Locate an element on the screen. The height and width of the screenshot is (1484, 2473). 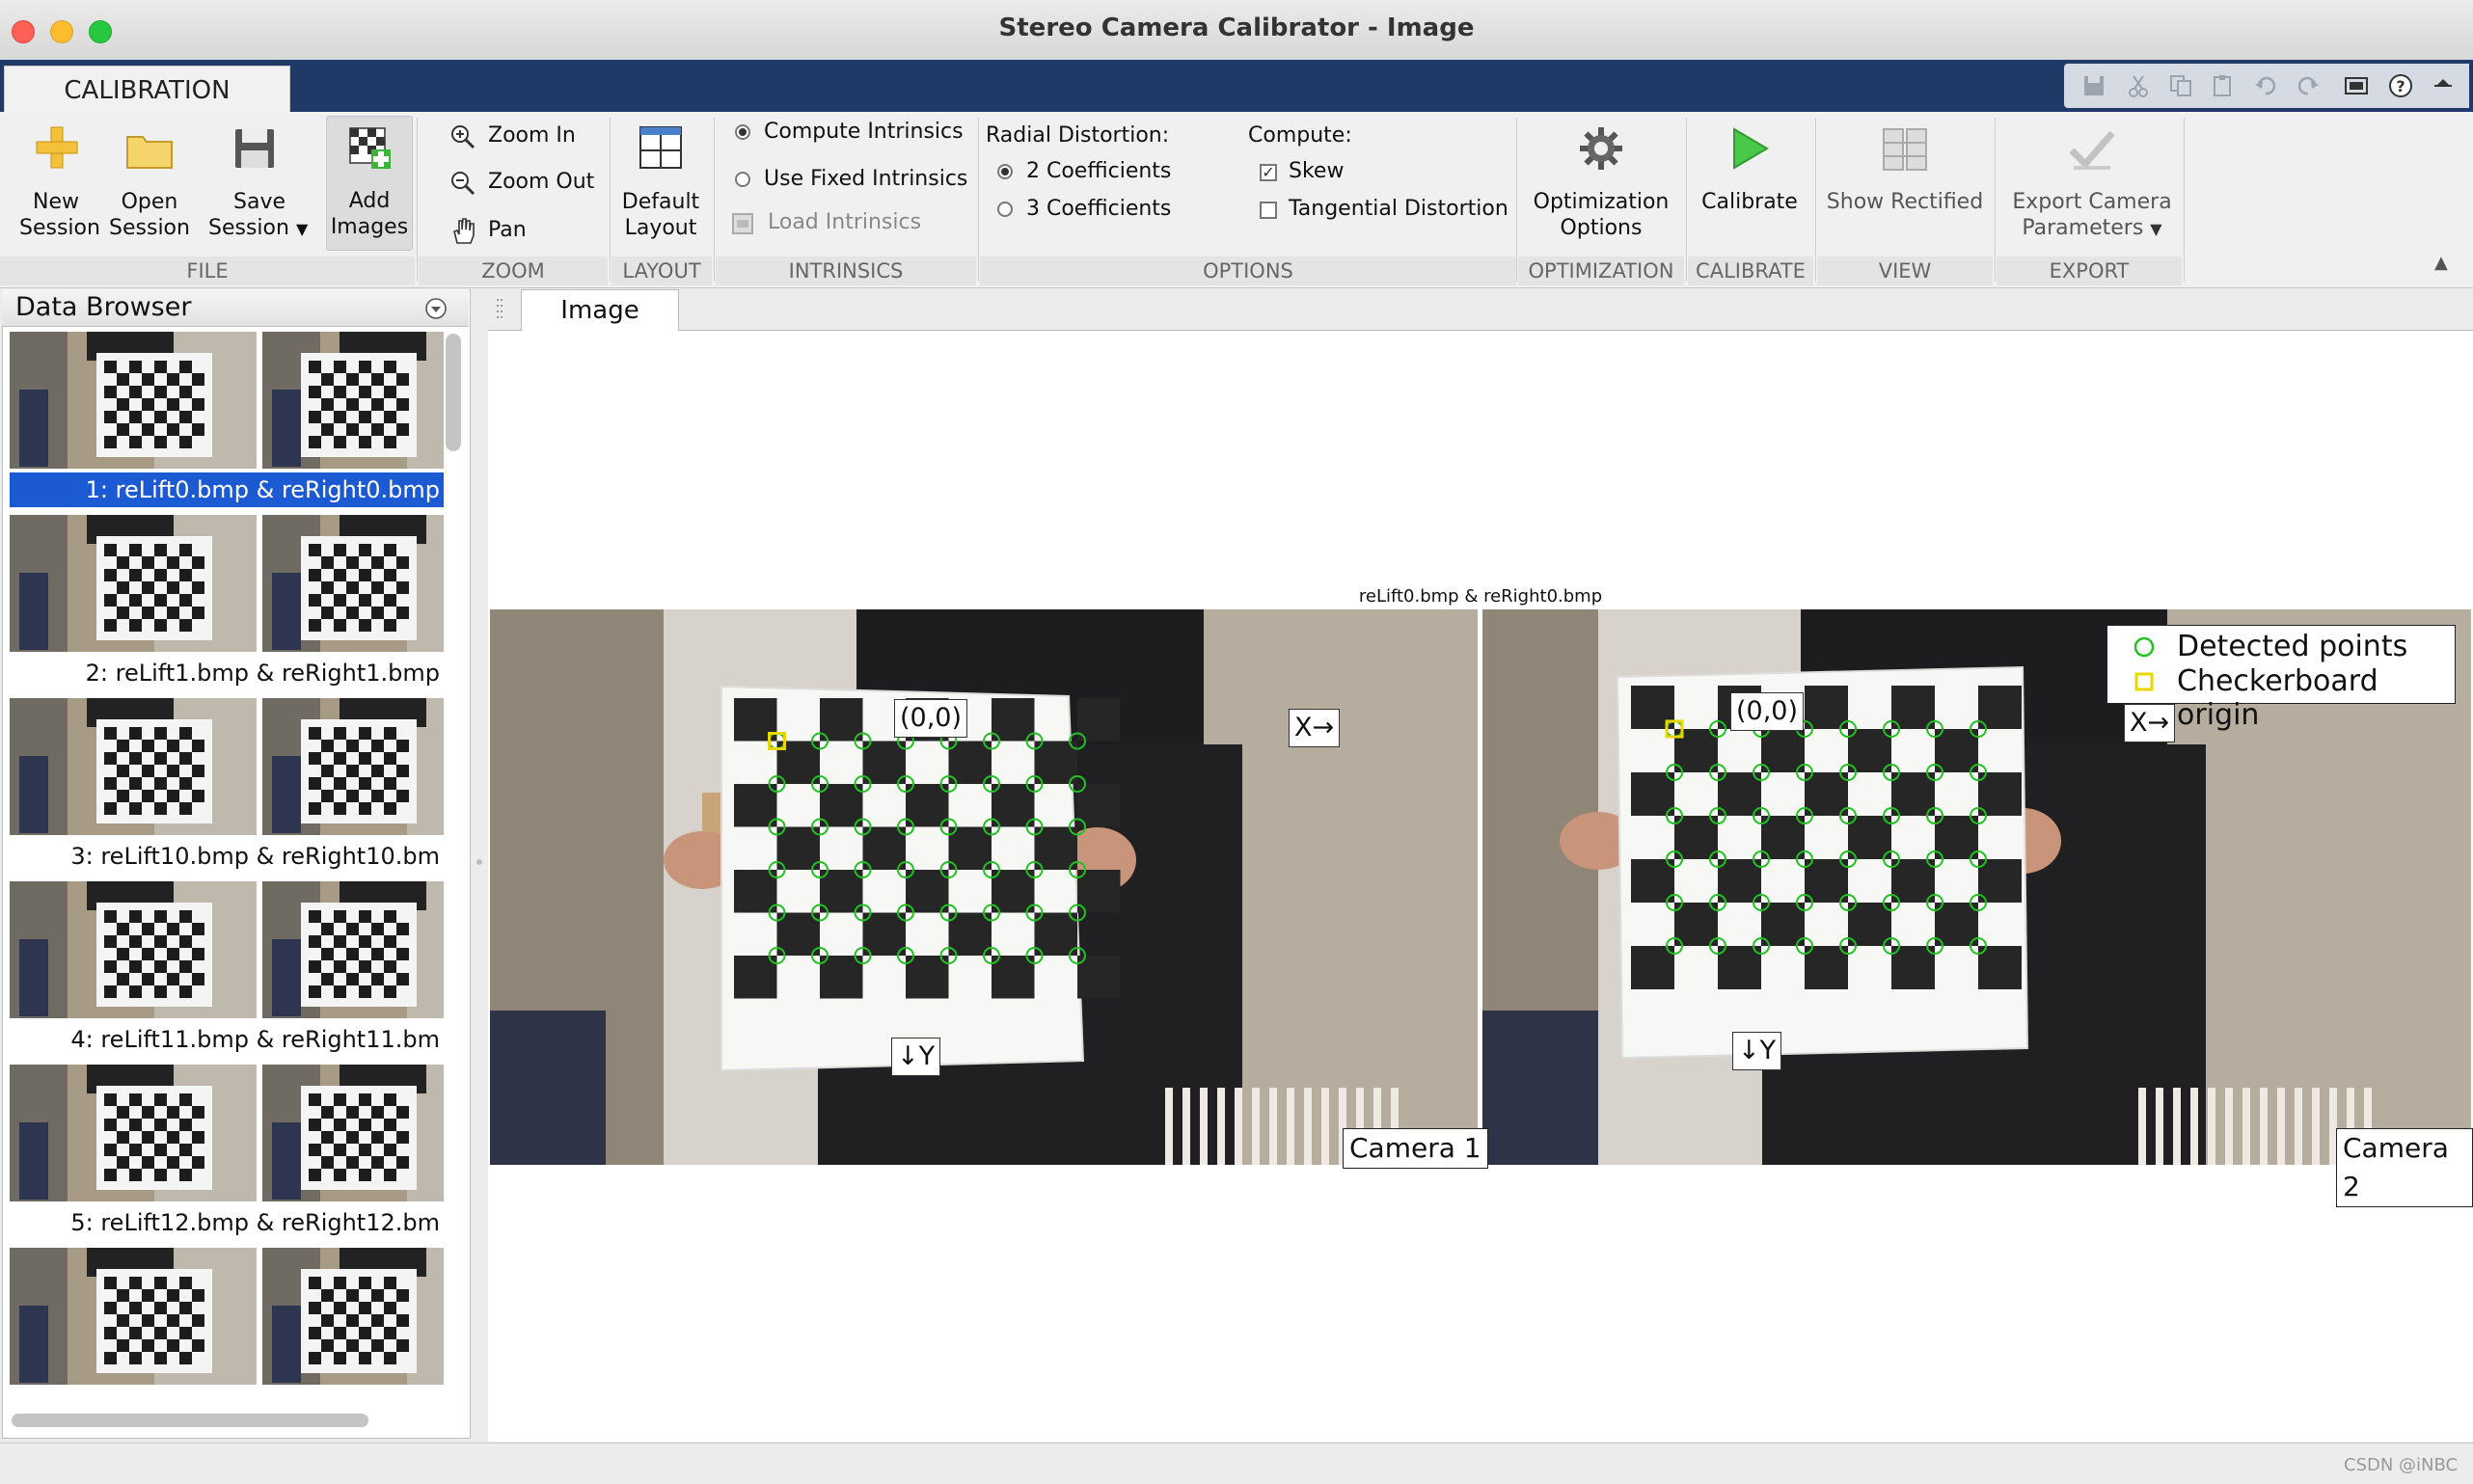
legend-checkerboard-origin: Checkerboard origin is located at coordinates (2277, 698).